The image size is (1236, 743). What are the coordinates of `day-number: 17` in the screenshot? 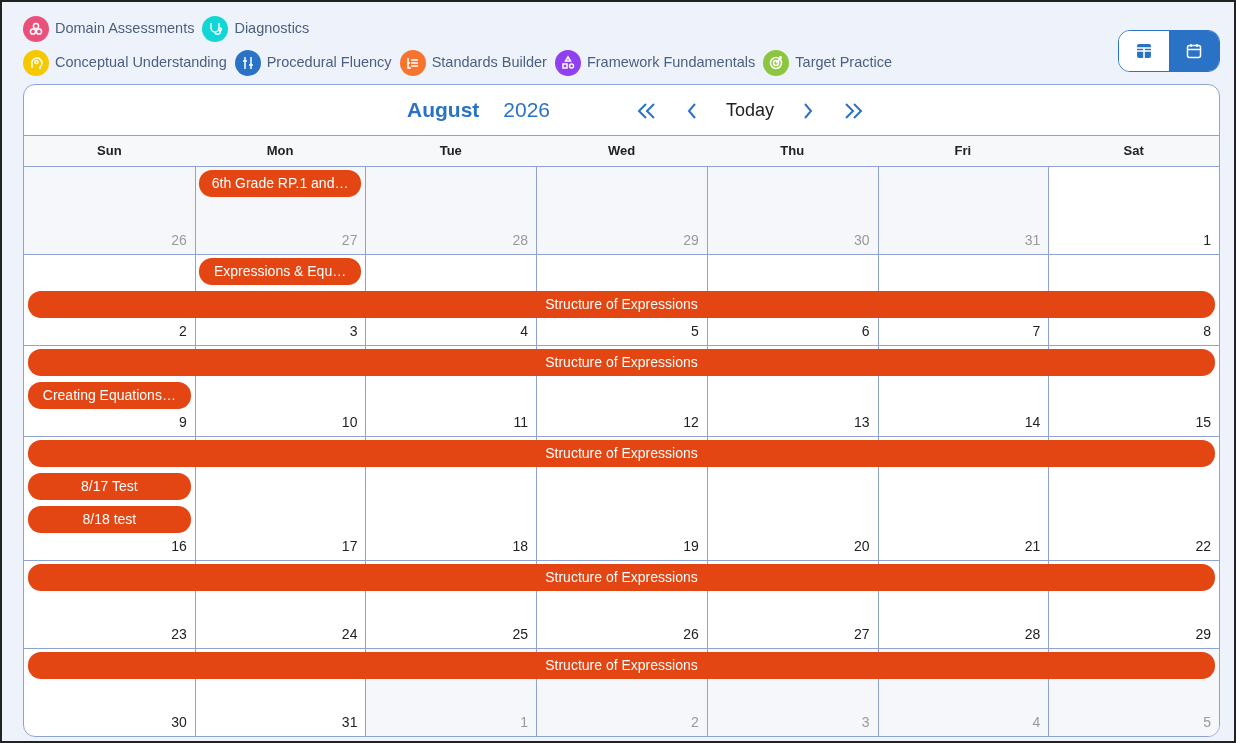 It's located at (350, 546).